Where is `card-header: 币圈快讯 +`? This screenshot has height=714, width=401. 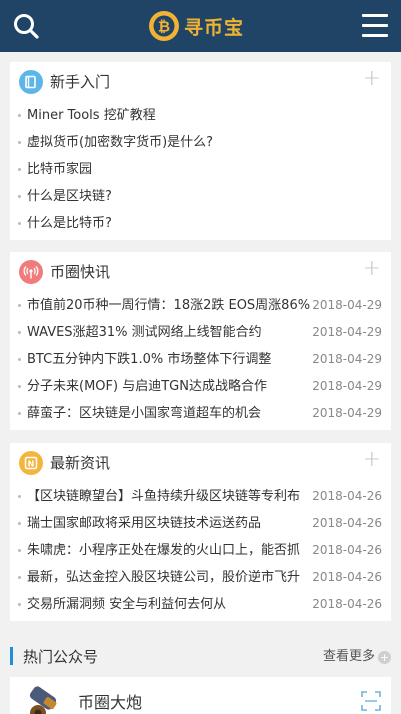
card-header: 币圈快讯 + is located at coordinates (200, 272).